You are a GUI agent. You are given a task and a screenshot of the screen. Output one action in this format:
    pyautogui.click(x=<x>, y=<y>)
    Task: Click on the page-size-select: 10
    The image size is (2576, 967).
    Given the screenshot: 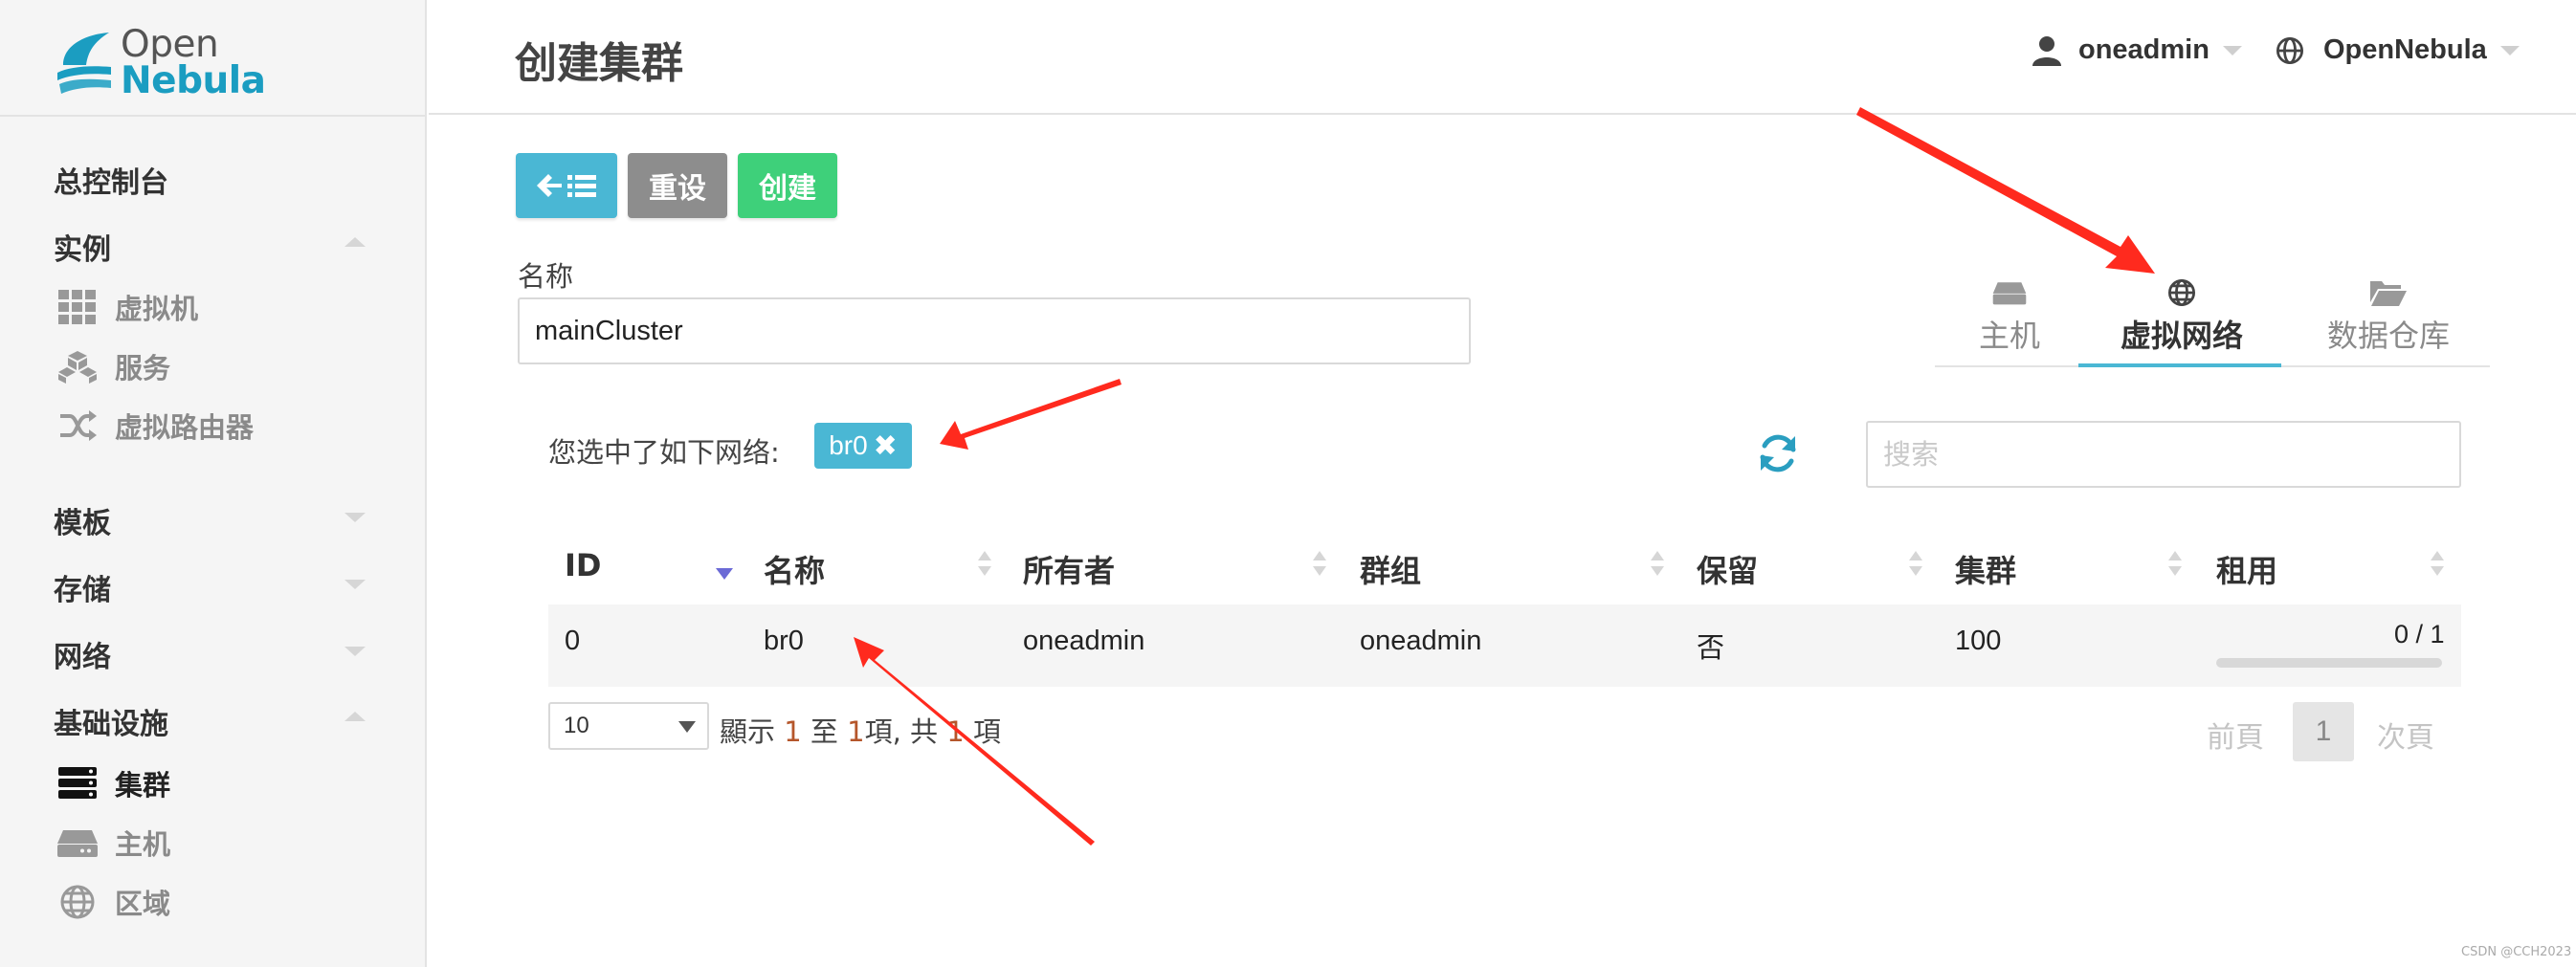 What is the action you would take?
    pyautogui.click(x=628, y=726)
    